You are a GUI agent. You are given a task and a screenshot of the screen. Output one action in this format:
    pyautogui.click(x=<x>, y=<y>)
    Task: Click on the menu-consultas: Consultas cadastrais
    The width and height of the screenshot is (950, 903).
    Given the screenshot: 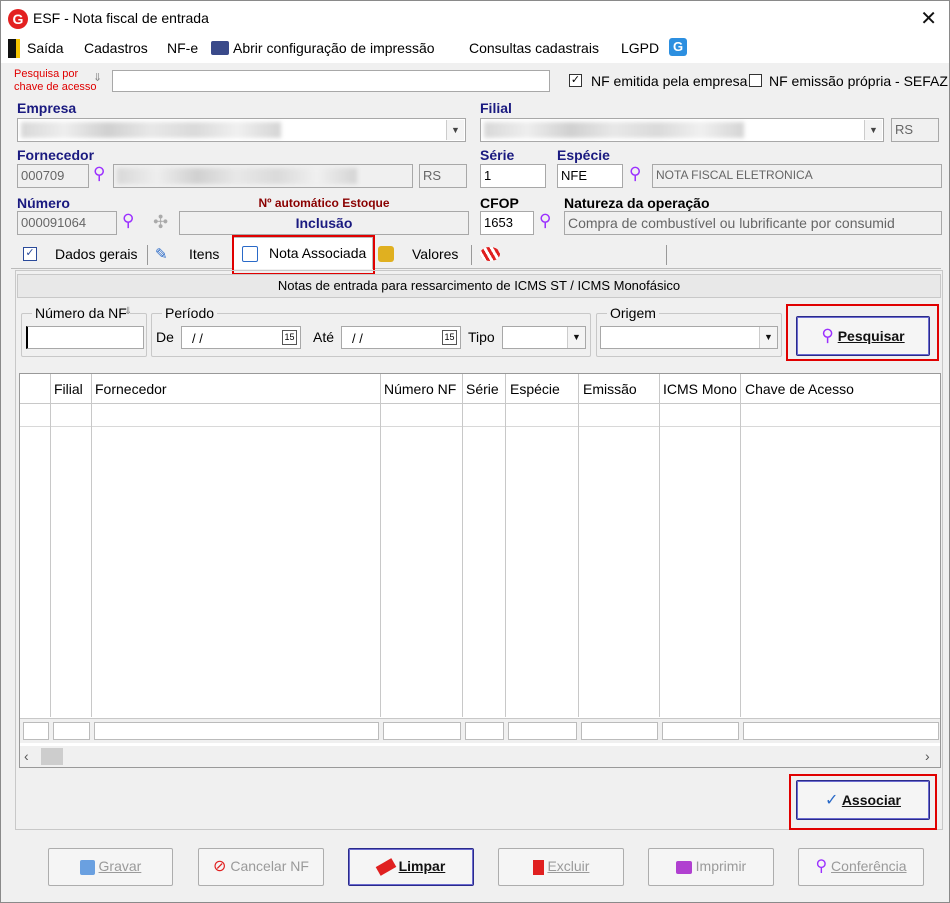 What is the action you would take?
    pyautogui.click(x=534, y=48)
    